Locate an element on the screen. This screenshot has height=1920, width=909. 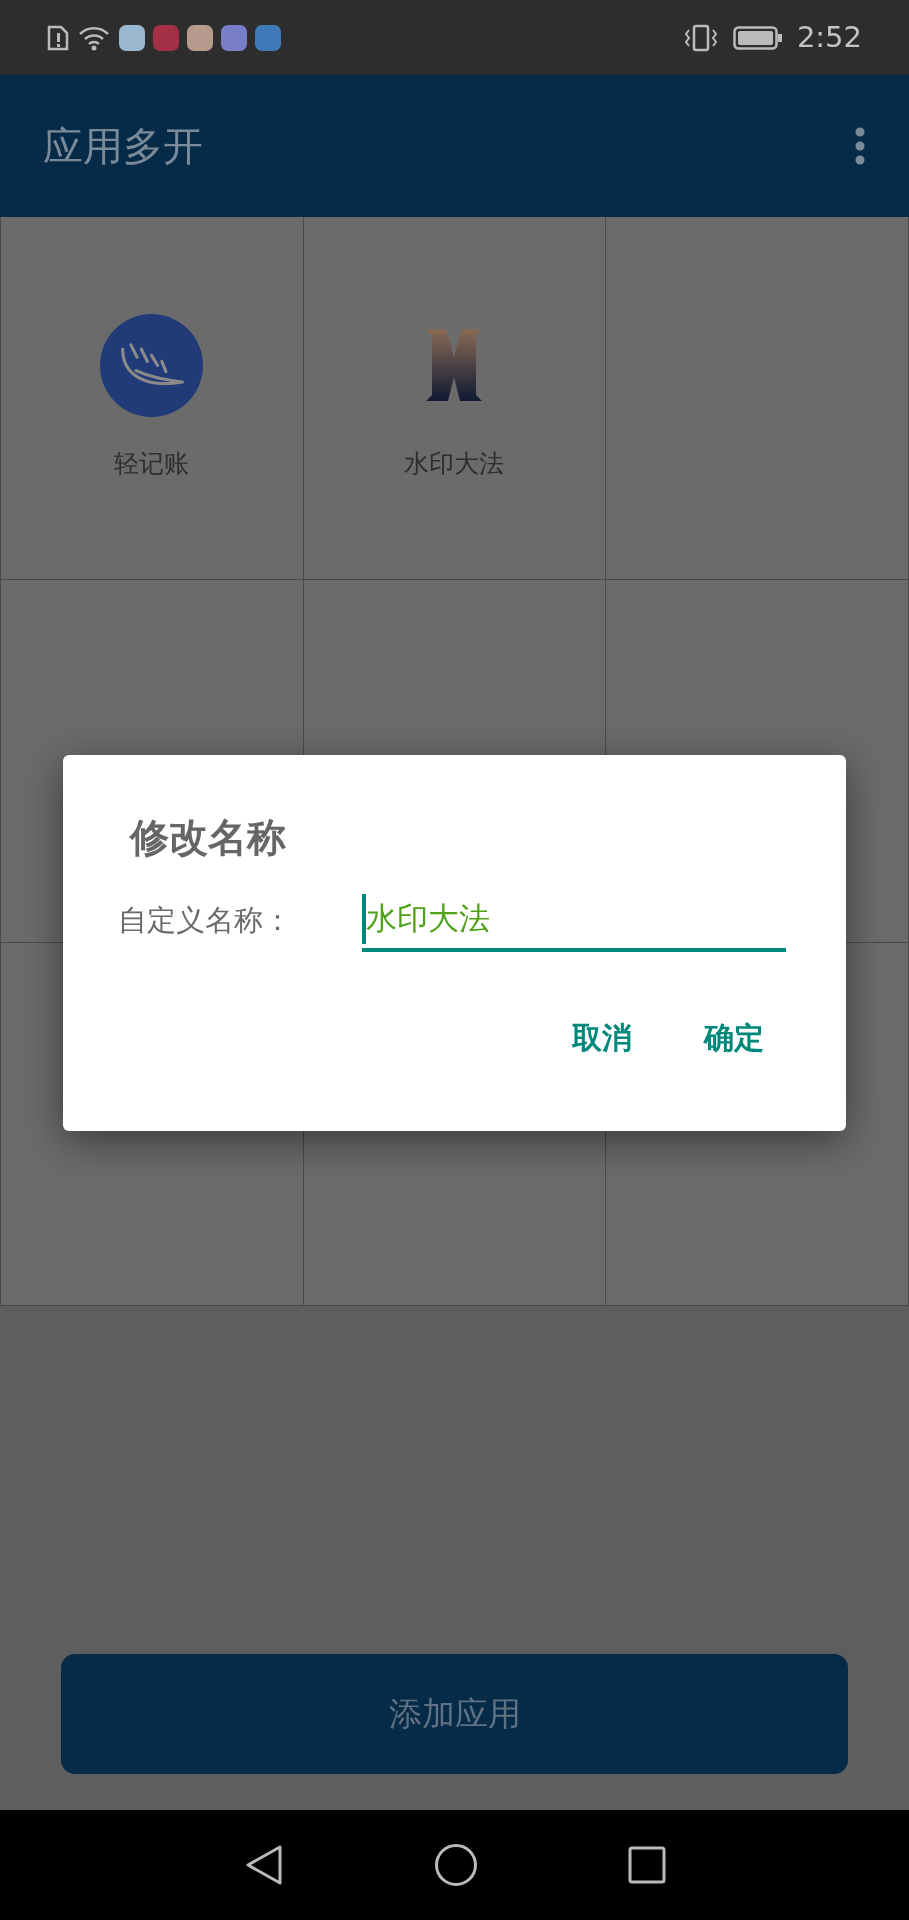
field-label: 自定义名称： is located at coordinates (205, 920).